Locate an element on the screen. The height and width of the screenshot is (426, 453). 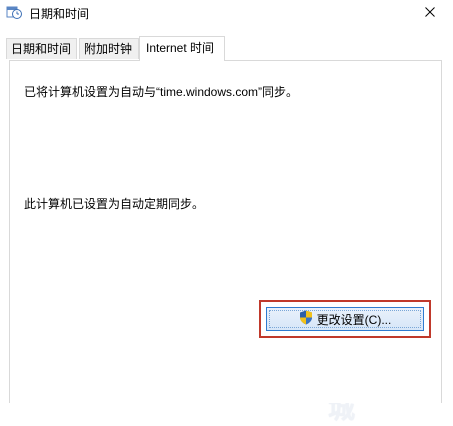
window-title: 日期和时间 is located at coordinates (59, 14).